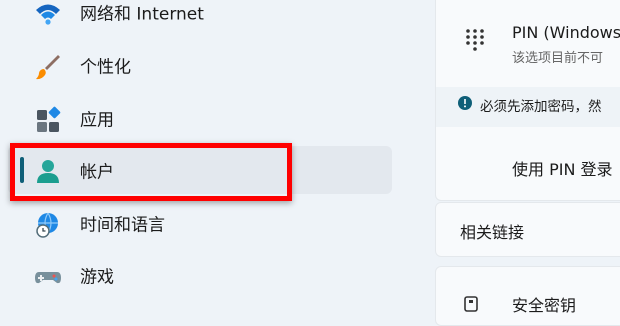 This screenshot has height=326, width=620. Describe the element at coordinates (122, 225) in the screenshot. I see `sidebar-item-label: 时间和语言` at that location.